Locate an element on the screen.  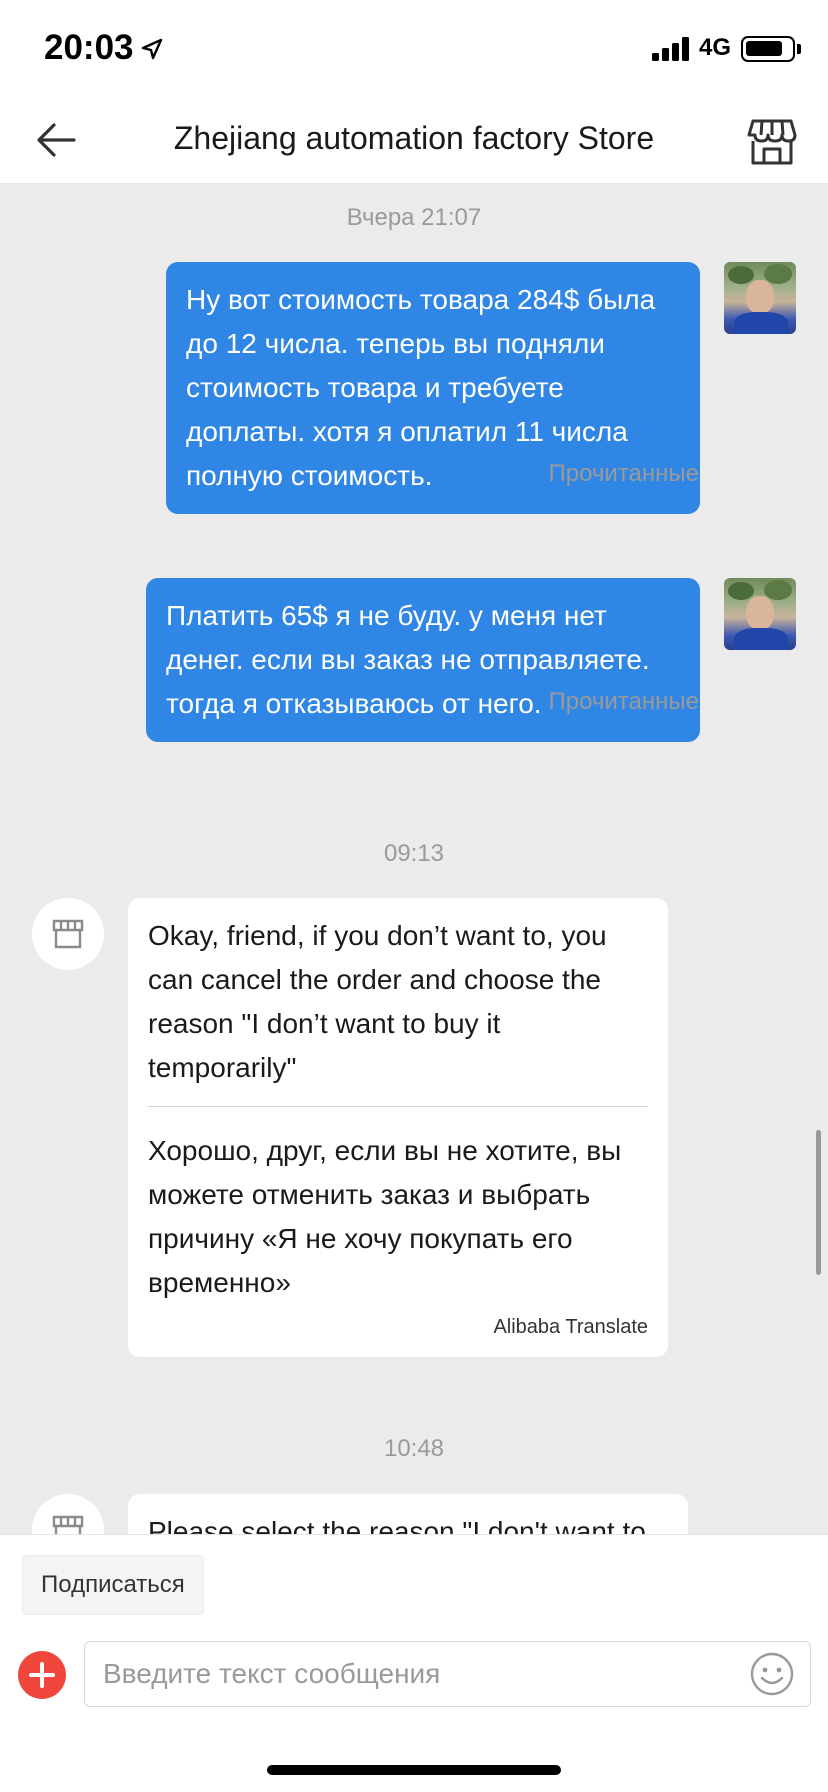
page-title: Zhejiang automation factory Store is located at coordinates (414, 138).